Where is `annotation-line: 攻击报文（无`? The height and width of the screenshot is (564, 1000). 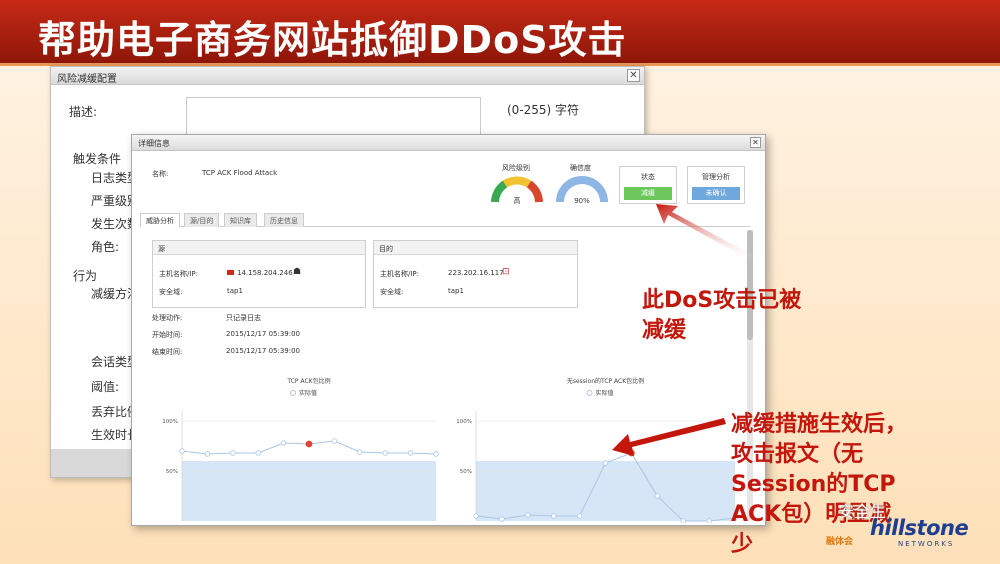
annotation-line: 攻击报文（无 is located at coordinates (797, 454).